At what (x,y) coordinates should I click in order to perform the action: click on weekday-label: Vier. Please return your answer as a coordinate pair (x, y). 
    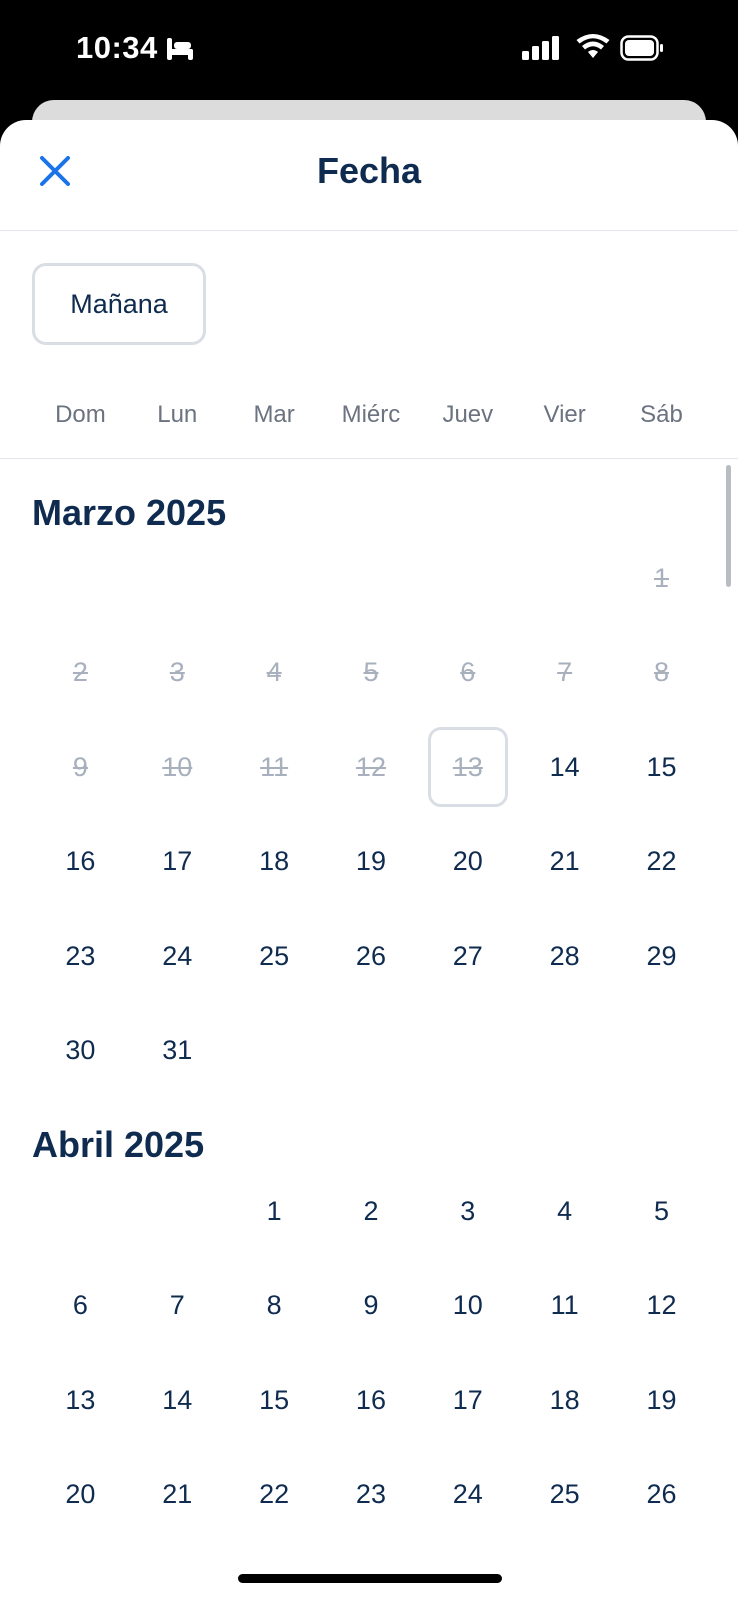
    Looking at the image, I should click on (564, 414).